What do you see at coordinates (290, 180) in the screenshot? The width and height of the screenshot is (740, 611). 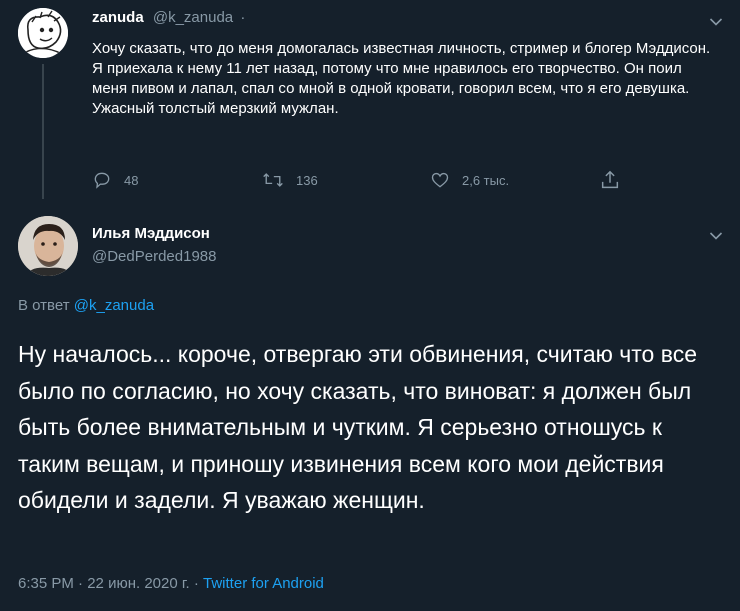 I see `retweet-button: 136` at bounding box center [290, 180].